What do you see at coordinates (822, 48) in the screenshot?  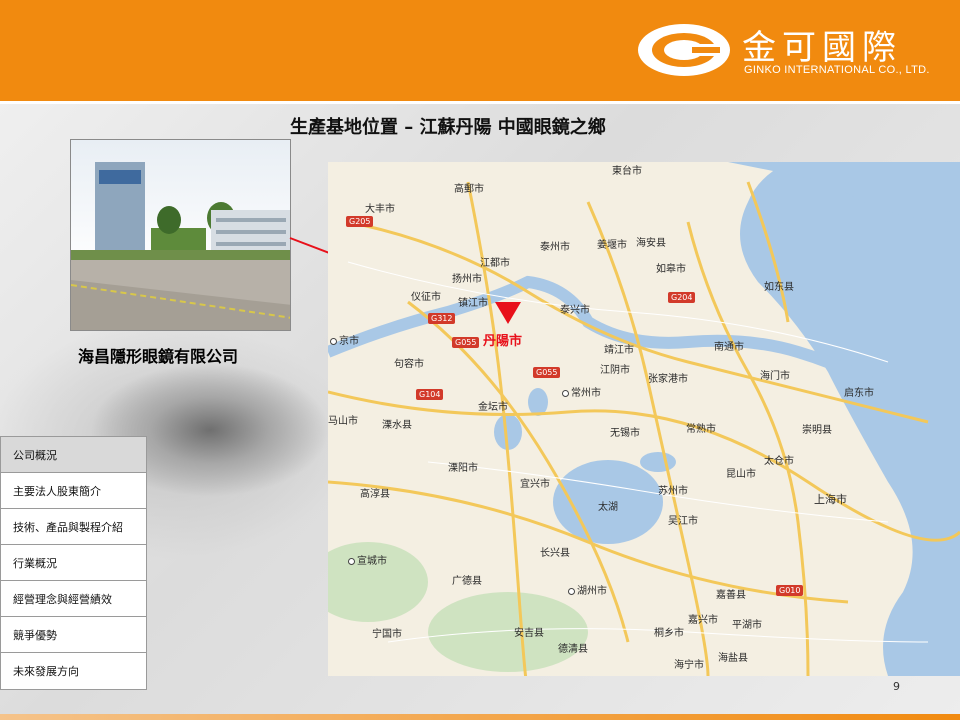 I see `company-name-zh: 金可國際` at bounding box center [822, 48].